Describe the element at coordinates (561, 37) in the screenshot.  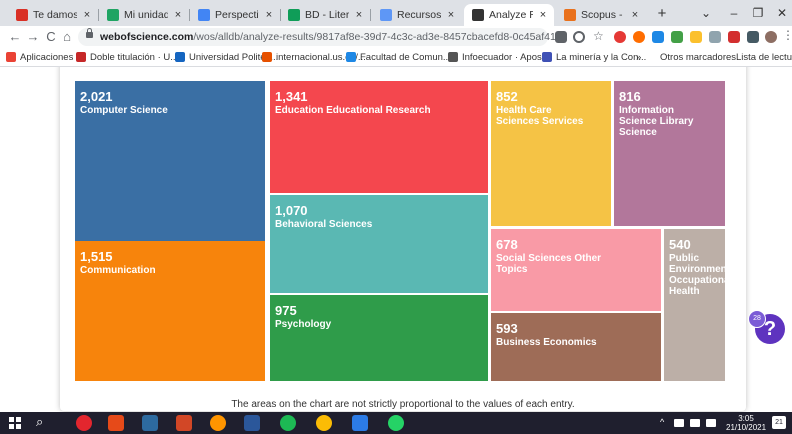
I see `translate-icon` at that location.